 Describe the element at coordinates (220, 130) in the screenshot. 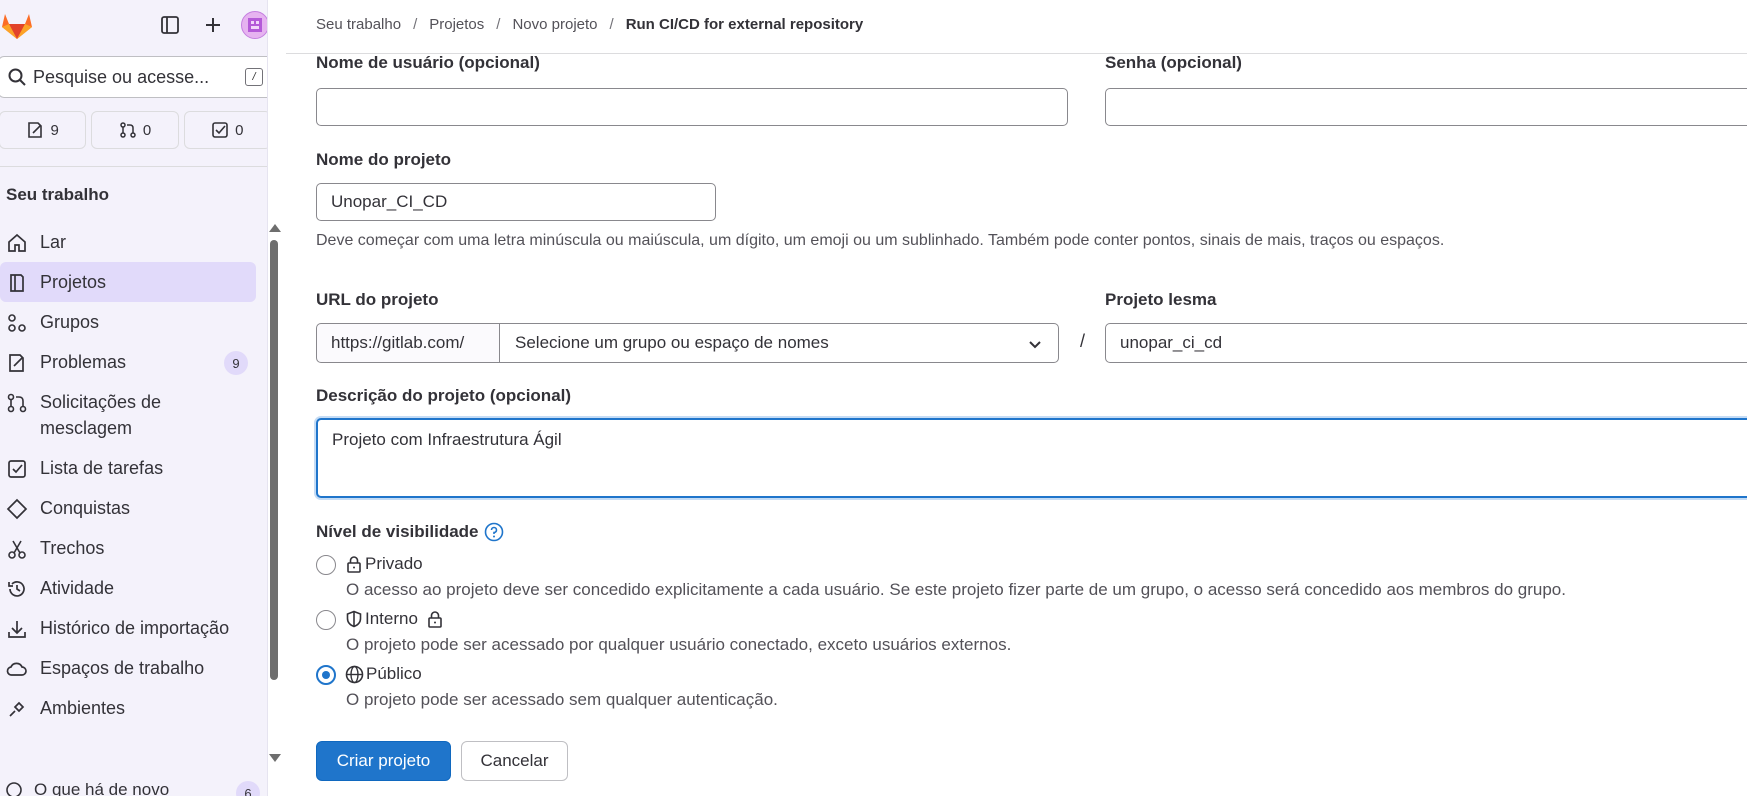

I see `todo-icon` at that location.